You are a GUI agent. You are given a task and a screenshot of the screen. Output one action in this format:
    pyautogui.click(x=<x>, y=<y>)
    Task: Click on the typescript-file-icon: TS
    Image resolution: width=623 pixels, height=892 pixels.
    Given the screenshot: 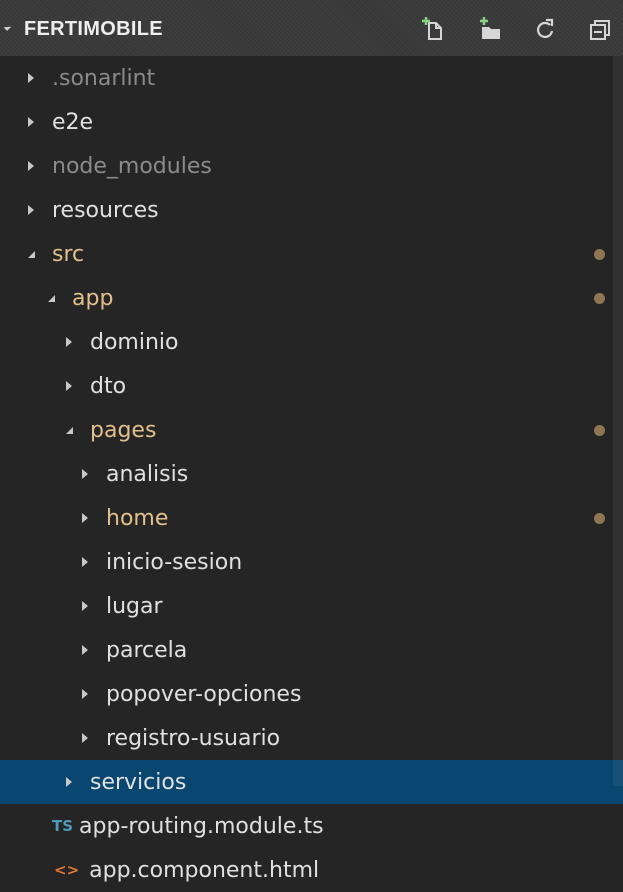 What is the action you would take?
    pyautogui.click(x=63, y=826)
    